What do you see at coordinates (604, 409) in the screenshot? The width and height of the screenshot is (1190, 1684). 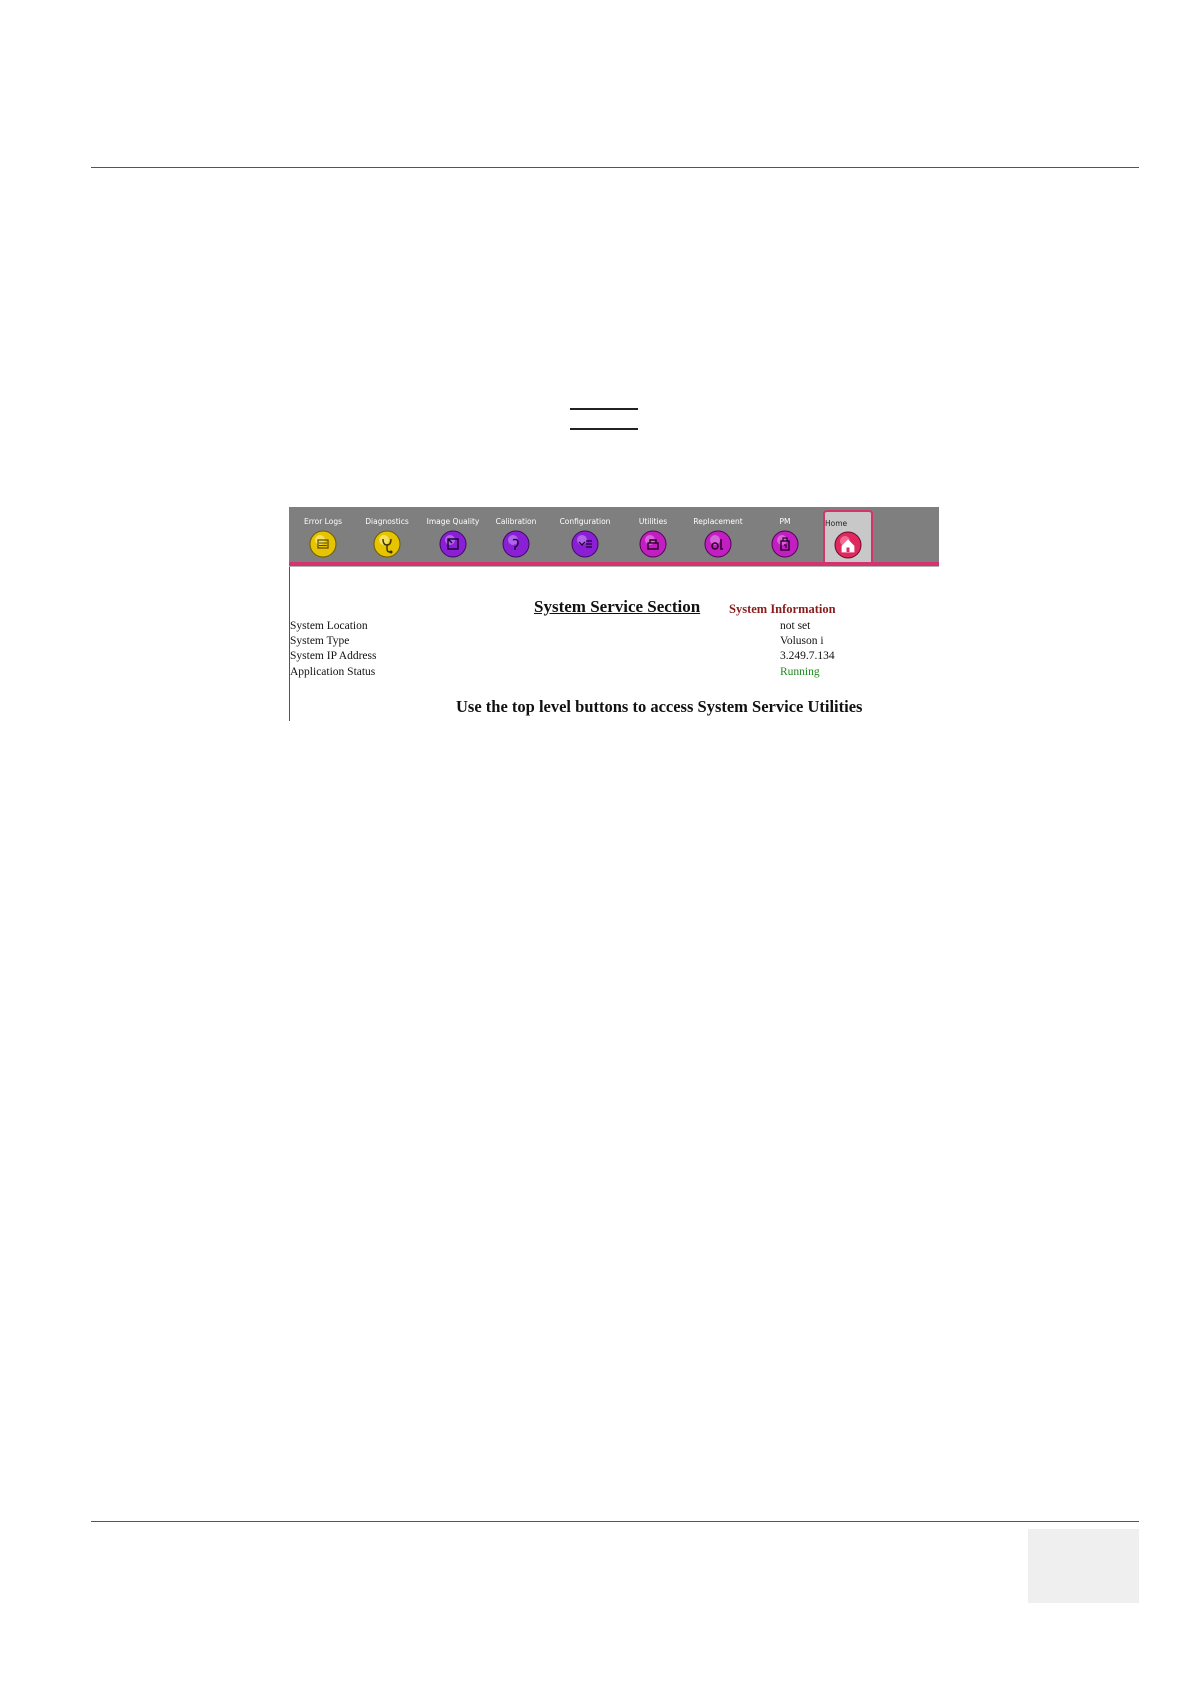 I see `heading-underline-top` at bounding box center [604, 409].